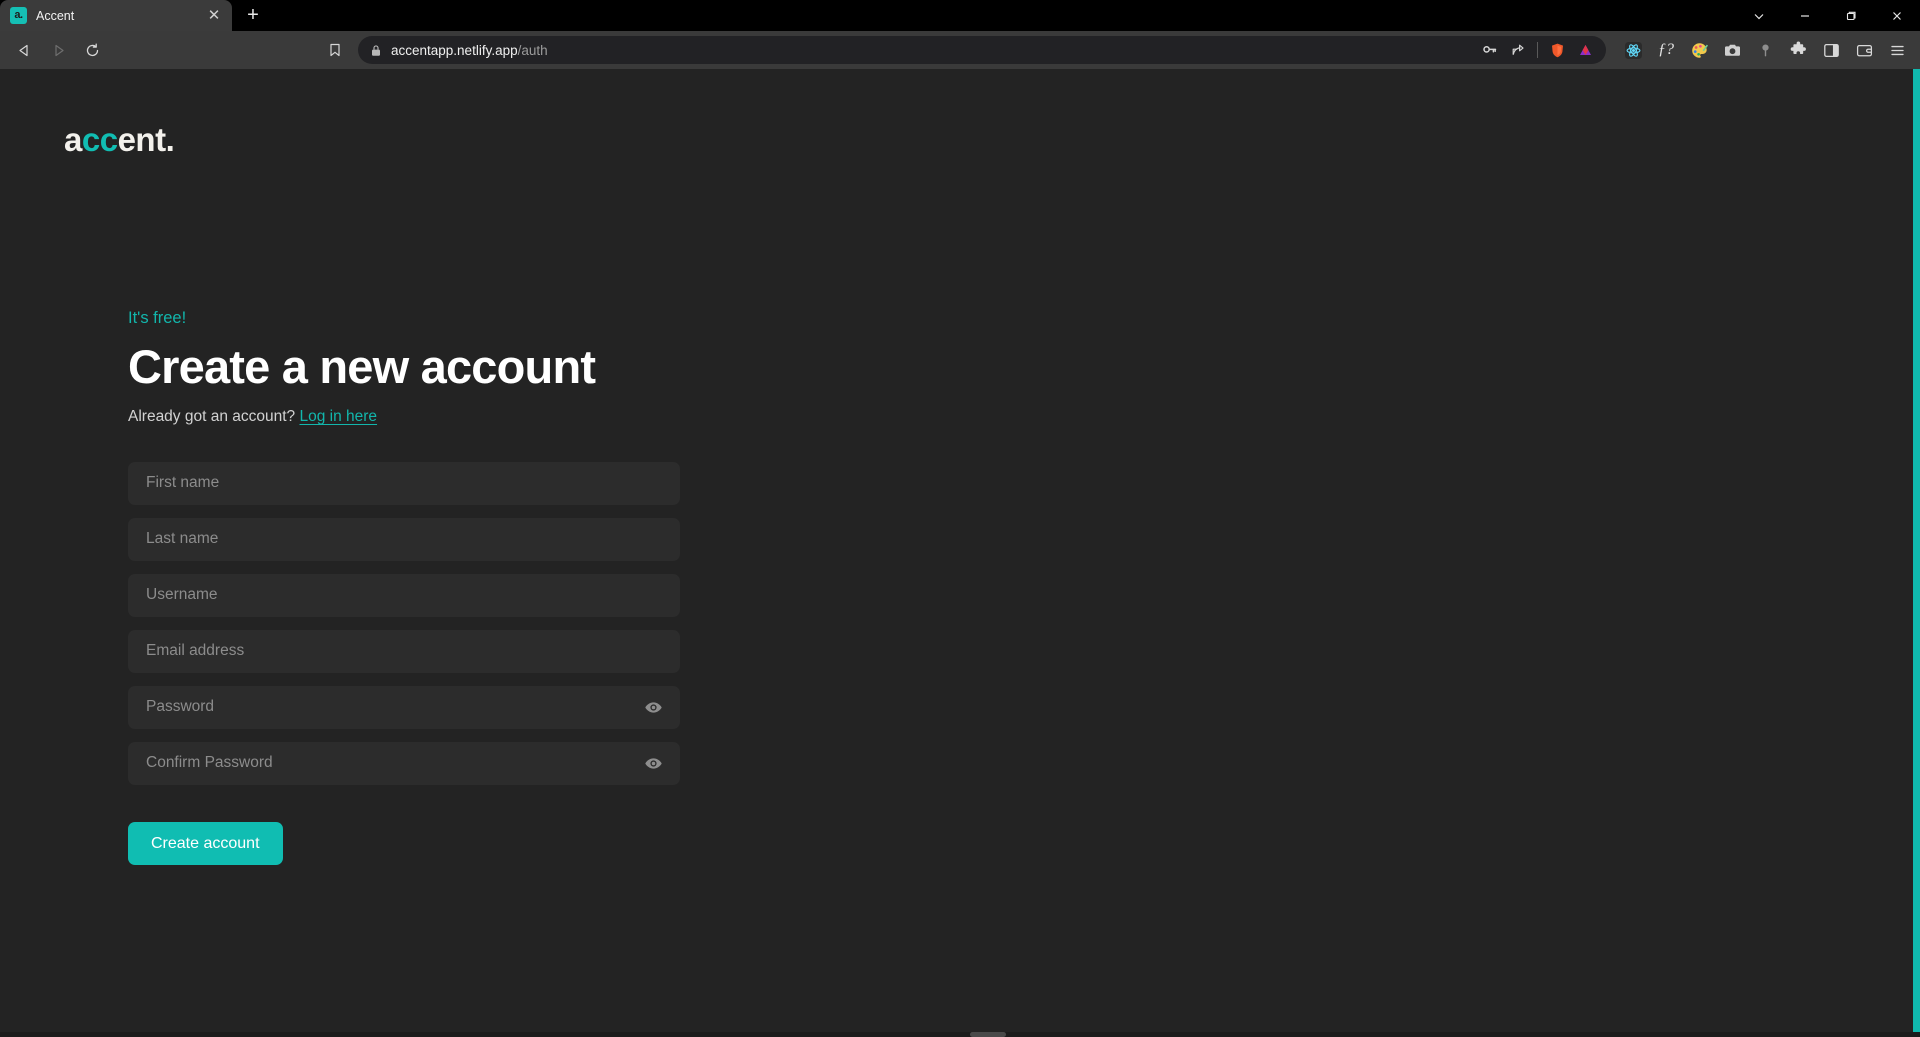 Image resolution: width=1920 pixels, height=1037 pixels. What do you see at coordinates (960, 1034) in the screenshot?
I see `horizontal-scrollbar` at bounding box center [960, 1034].